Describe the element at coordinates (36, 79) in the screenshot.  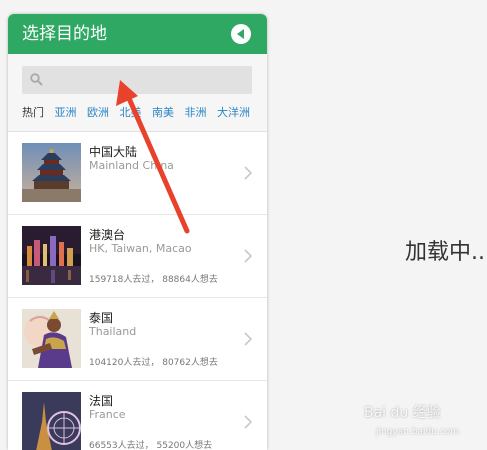
I see `search-icon` at that location.